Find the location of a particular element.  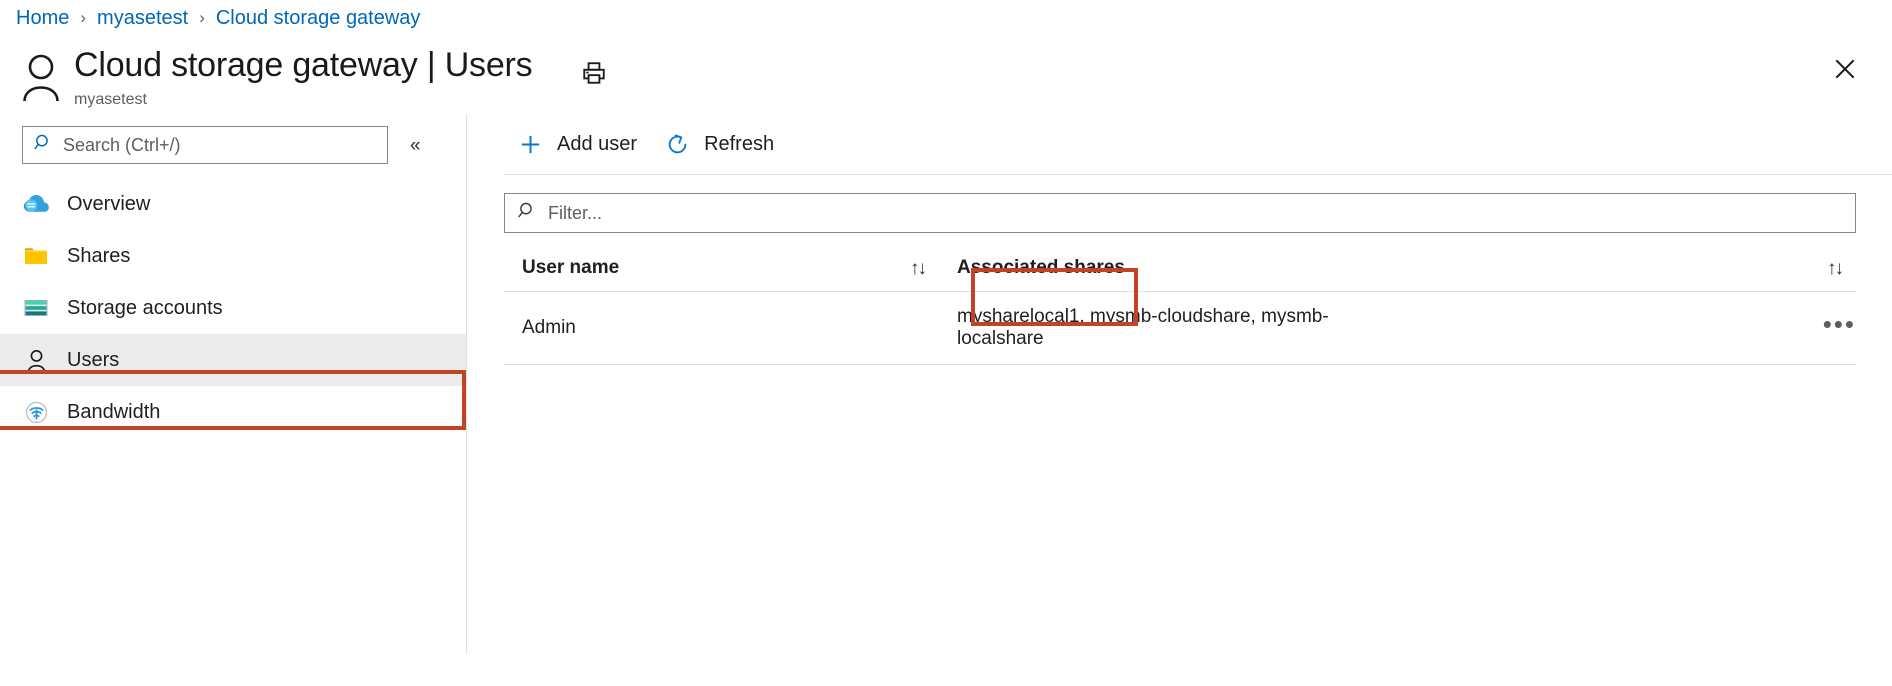

users-table: User name ↑↓ Associated shares ↑↓ Admin is located at coordinates (1180, 308).